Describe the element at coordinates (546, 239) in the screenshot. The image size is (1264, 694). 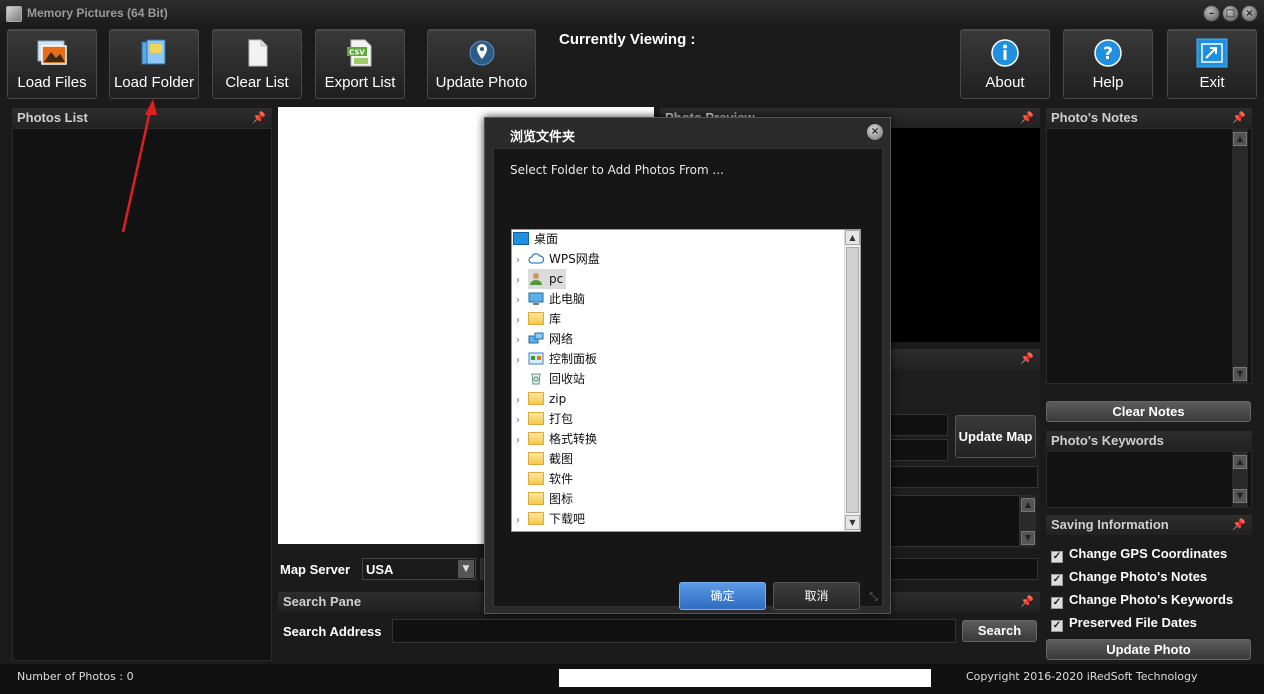
I see `tree-node-label: 桌面` at that location.